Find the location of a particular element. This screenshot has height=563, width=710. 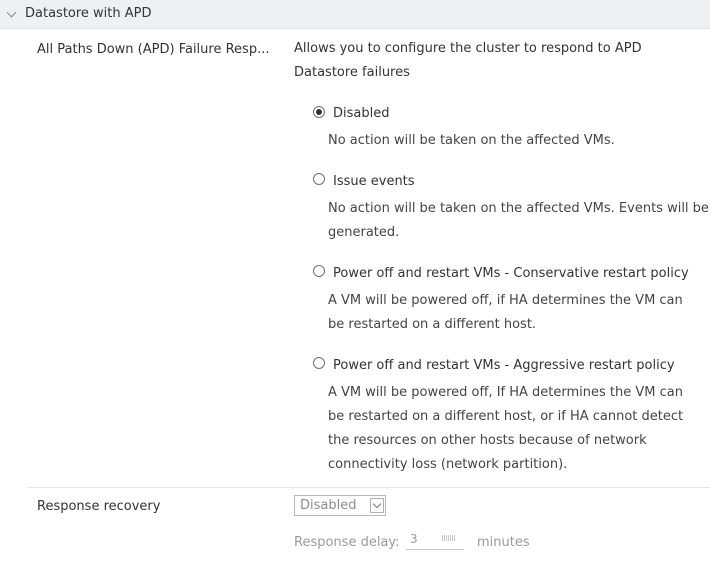

response-delay-unit: minutes is located at coordinates (503, 542).